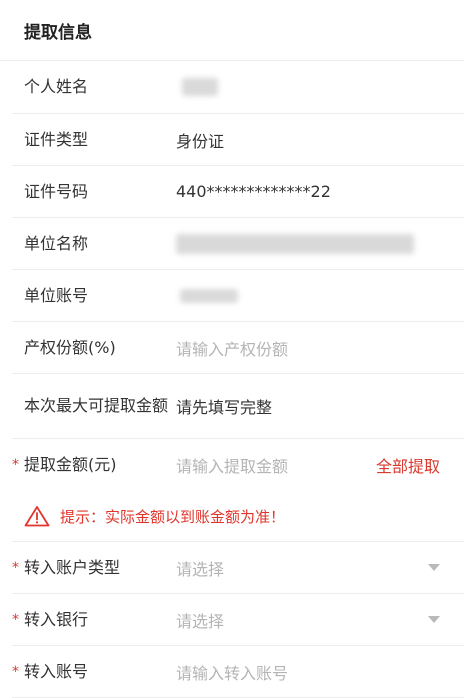 Image resolution: width=464 pixels, height=698 pixels. Describe the element at coordinates (56, 86) in the screenshot. I see `name-label: 个人姓名` at that location.